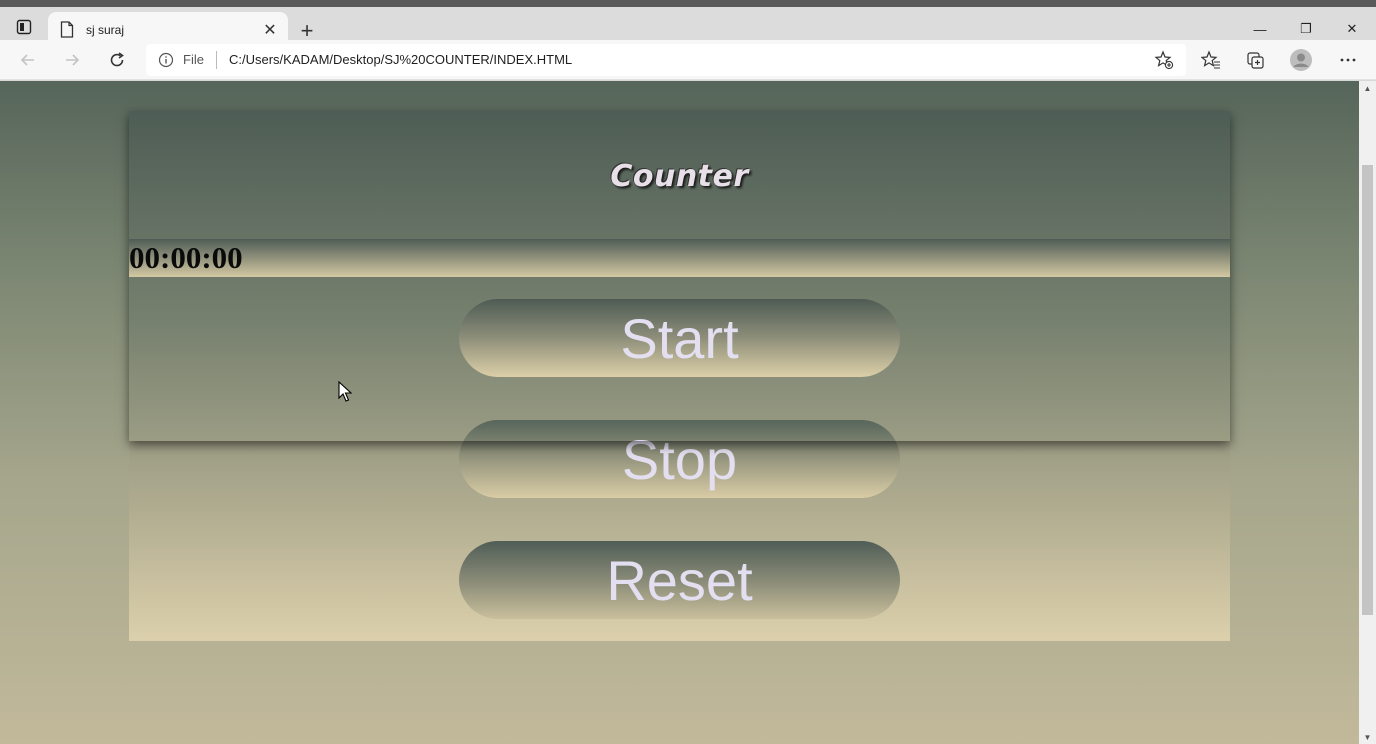  I want to click on back-icon, so click(28, 60).